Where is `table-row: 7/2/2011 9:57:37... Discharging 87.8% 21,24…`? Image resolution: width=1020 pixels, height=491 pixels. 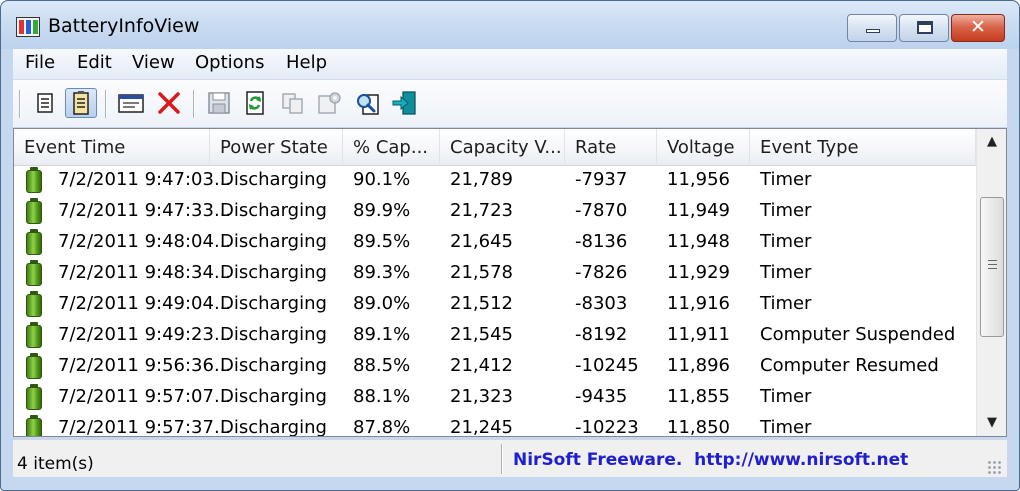
table-row: 7/2/2011 9:57:37... Discharging 87.8% 21,24… is located at coordinates (495, 425).